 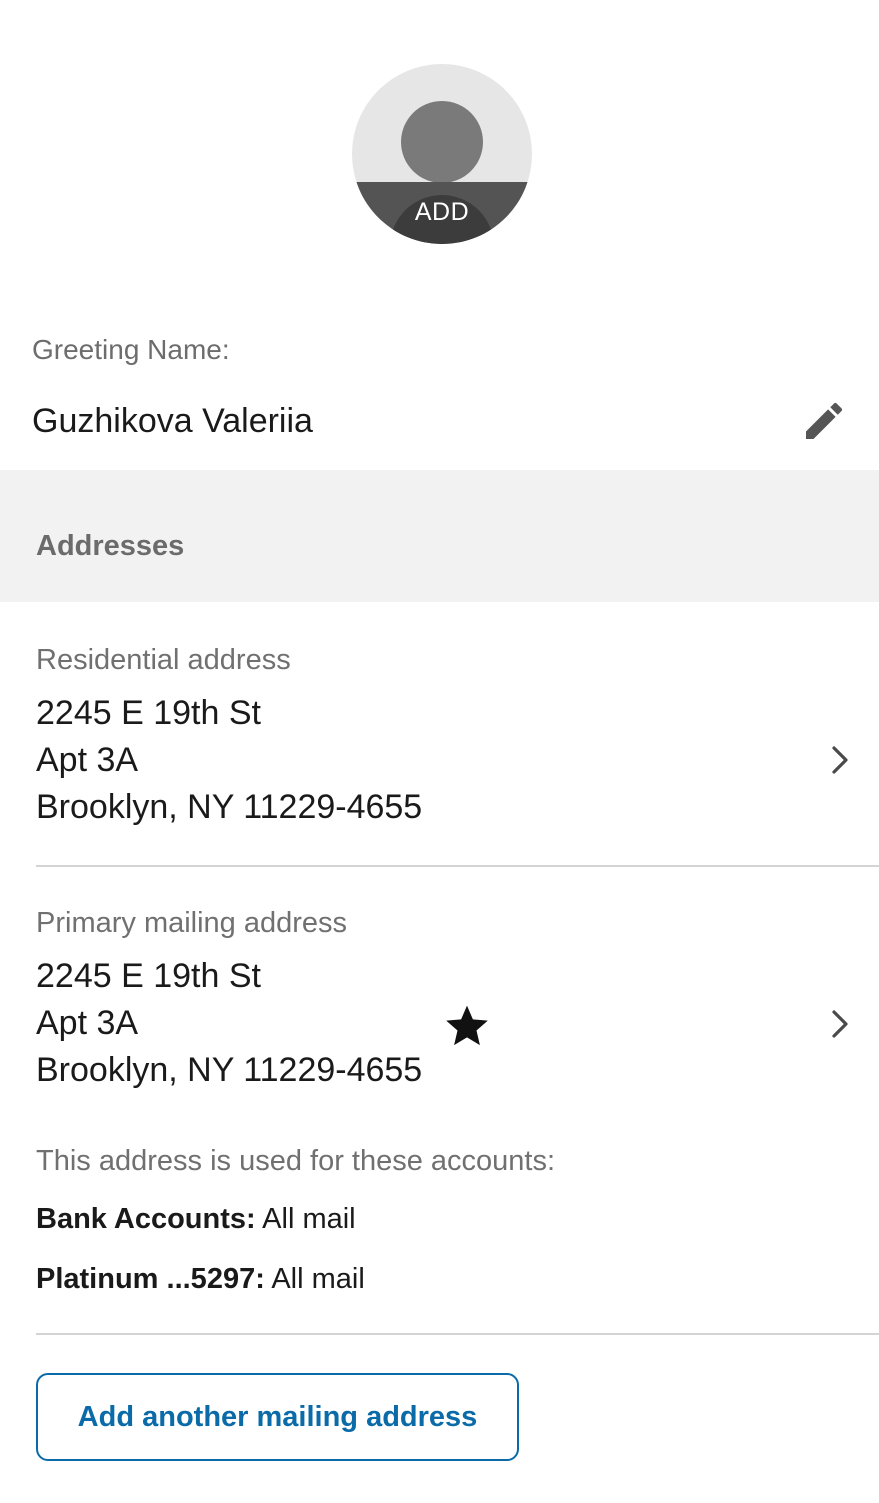 What do you see at coordinates (192, 923) in the screenshot?
I see `primary-mailing-address-label: Primary mailing address` at bounding box center [192, 923].